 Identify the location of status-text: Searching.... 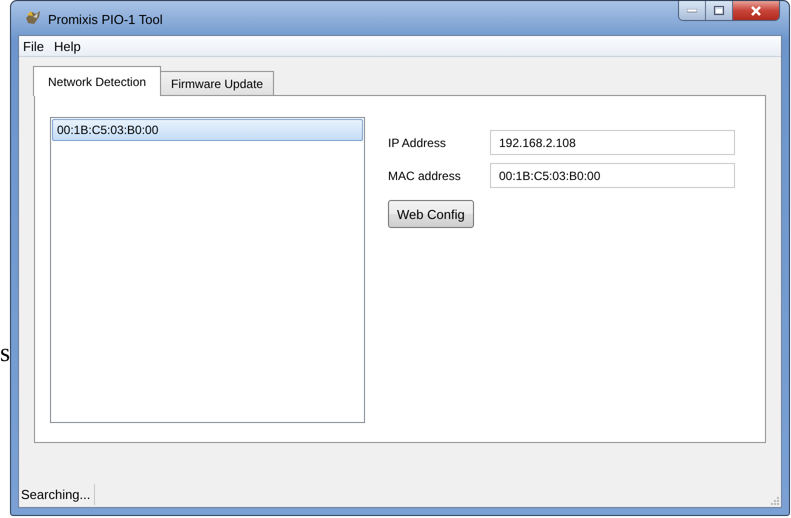
(57, 494).